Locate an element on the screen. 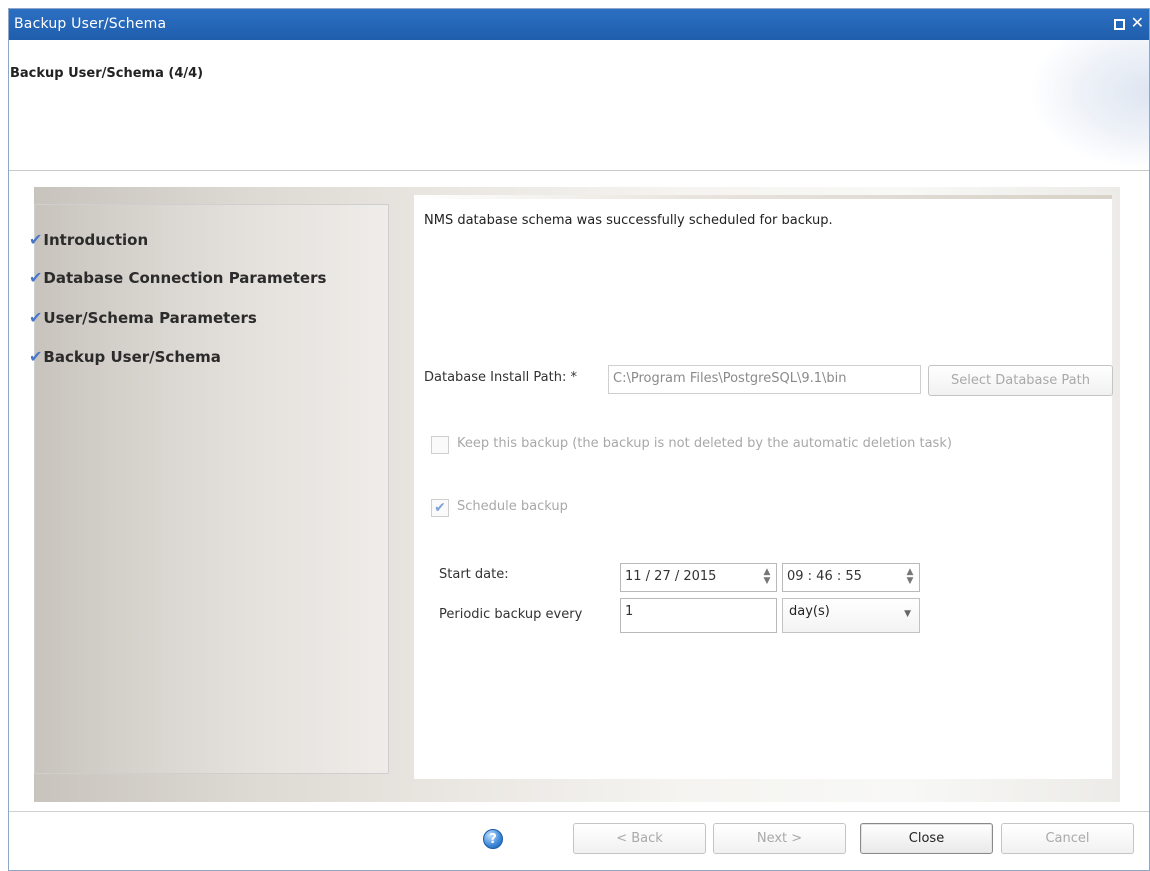 The height and width of the screenshot is (871, 1150). next-button: Next > is located at coordinates (779, 838).